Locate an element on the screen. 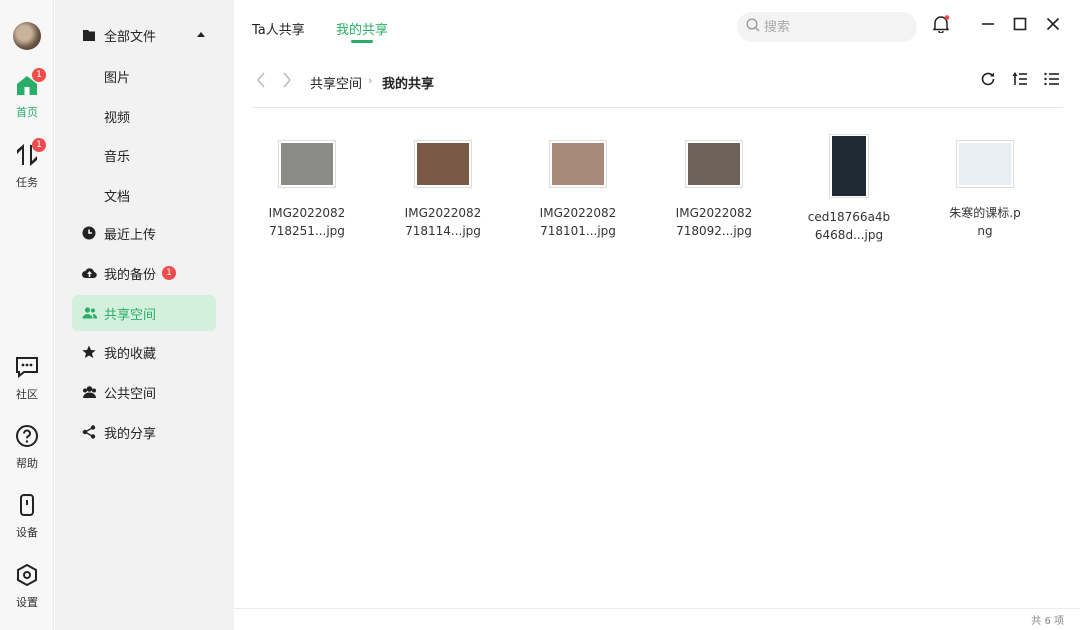 The height and width of the screenshot is (630, 1080). sidebar-item-public-space: 公共空间 is located at coordinates (144, 392).